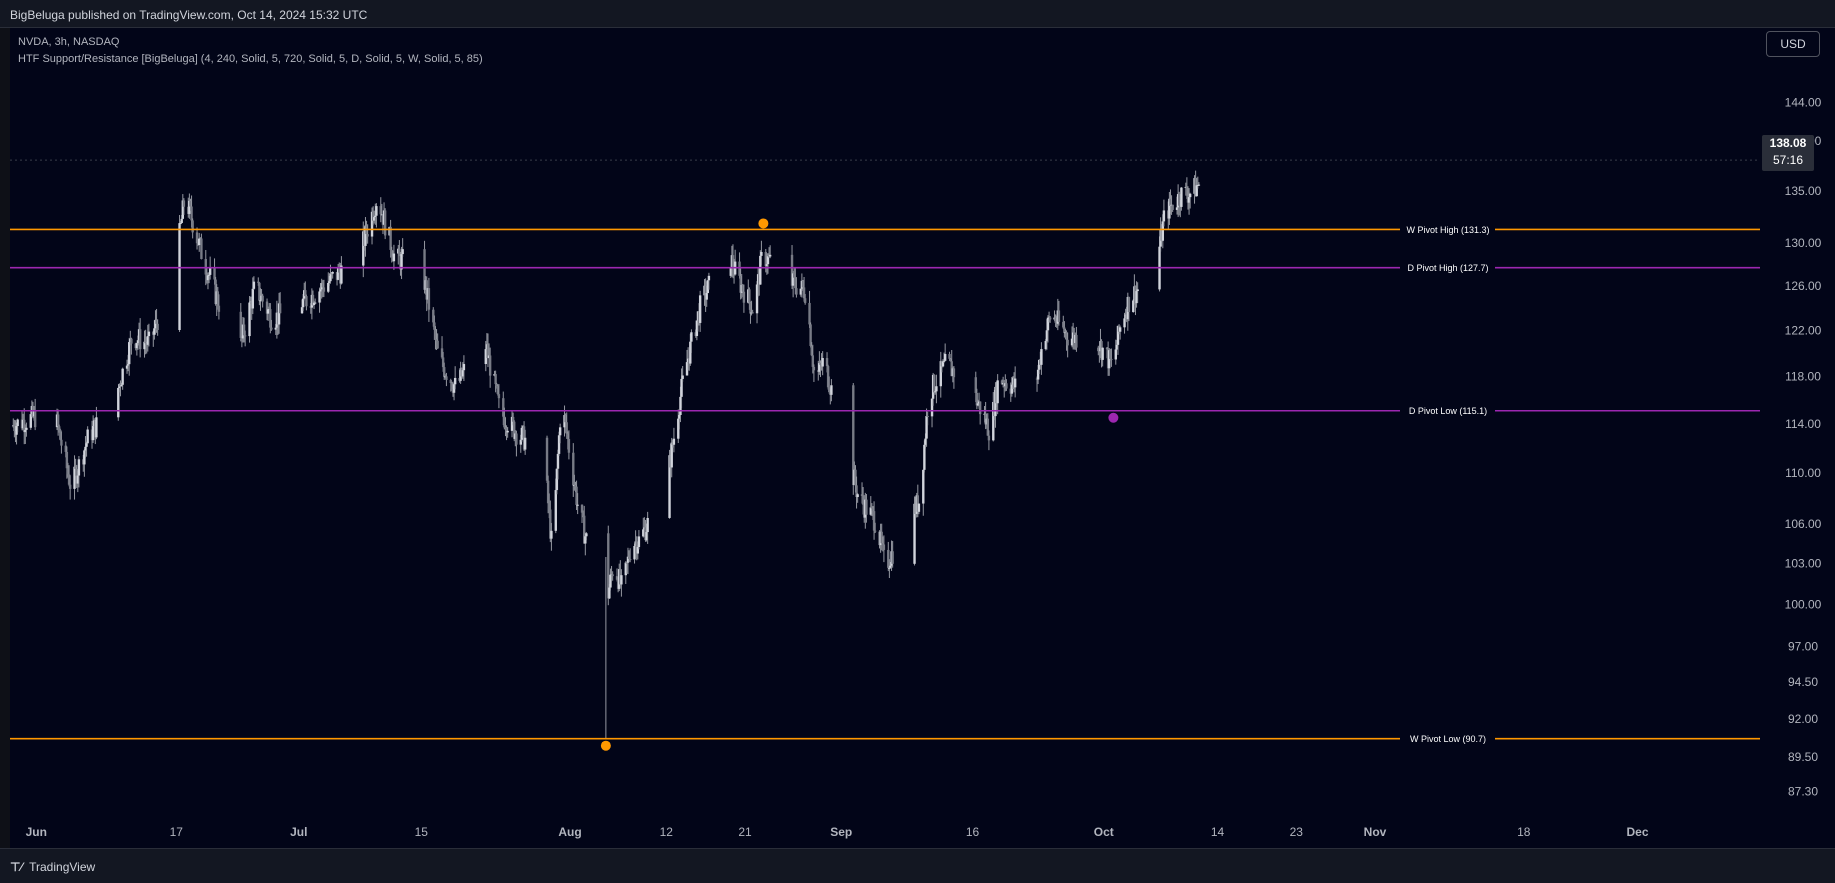  I want to click on last-price-tag: 138.08 57:16, so click(1788, 153).